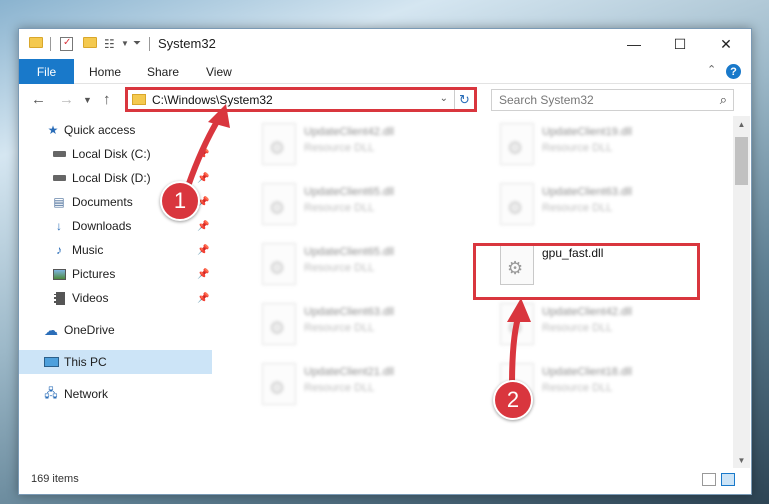 This screenshot has width=769, height=504. Describe the element at coordinates (46, 71) in the screenshot. I see `tab-file: File` at that location.